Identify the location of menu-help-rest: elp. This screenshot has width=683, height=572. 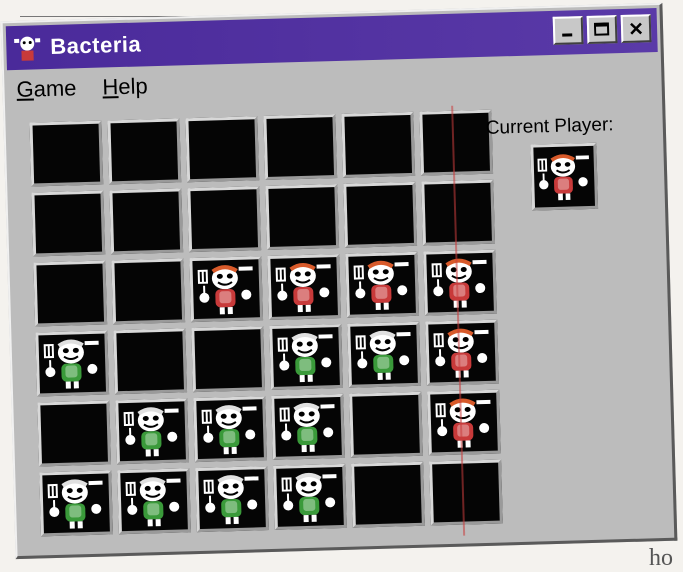
(132, 86).